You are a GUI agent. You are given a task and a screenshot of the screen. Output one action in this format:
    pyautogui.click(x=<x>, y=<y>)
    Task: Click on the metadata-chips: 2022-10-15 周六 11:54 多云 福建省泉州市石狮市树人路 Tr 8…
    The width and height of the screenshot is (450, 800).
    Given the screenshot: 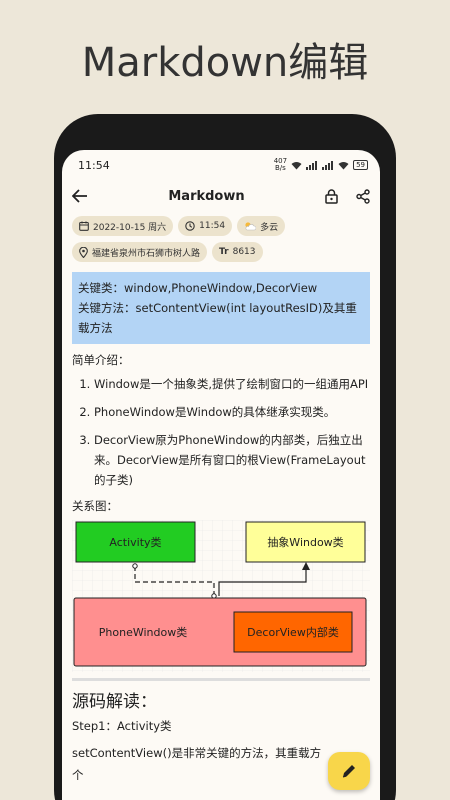 What is the action you would take?
    pyautogui.click(x=221, y=237)
    